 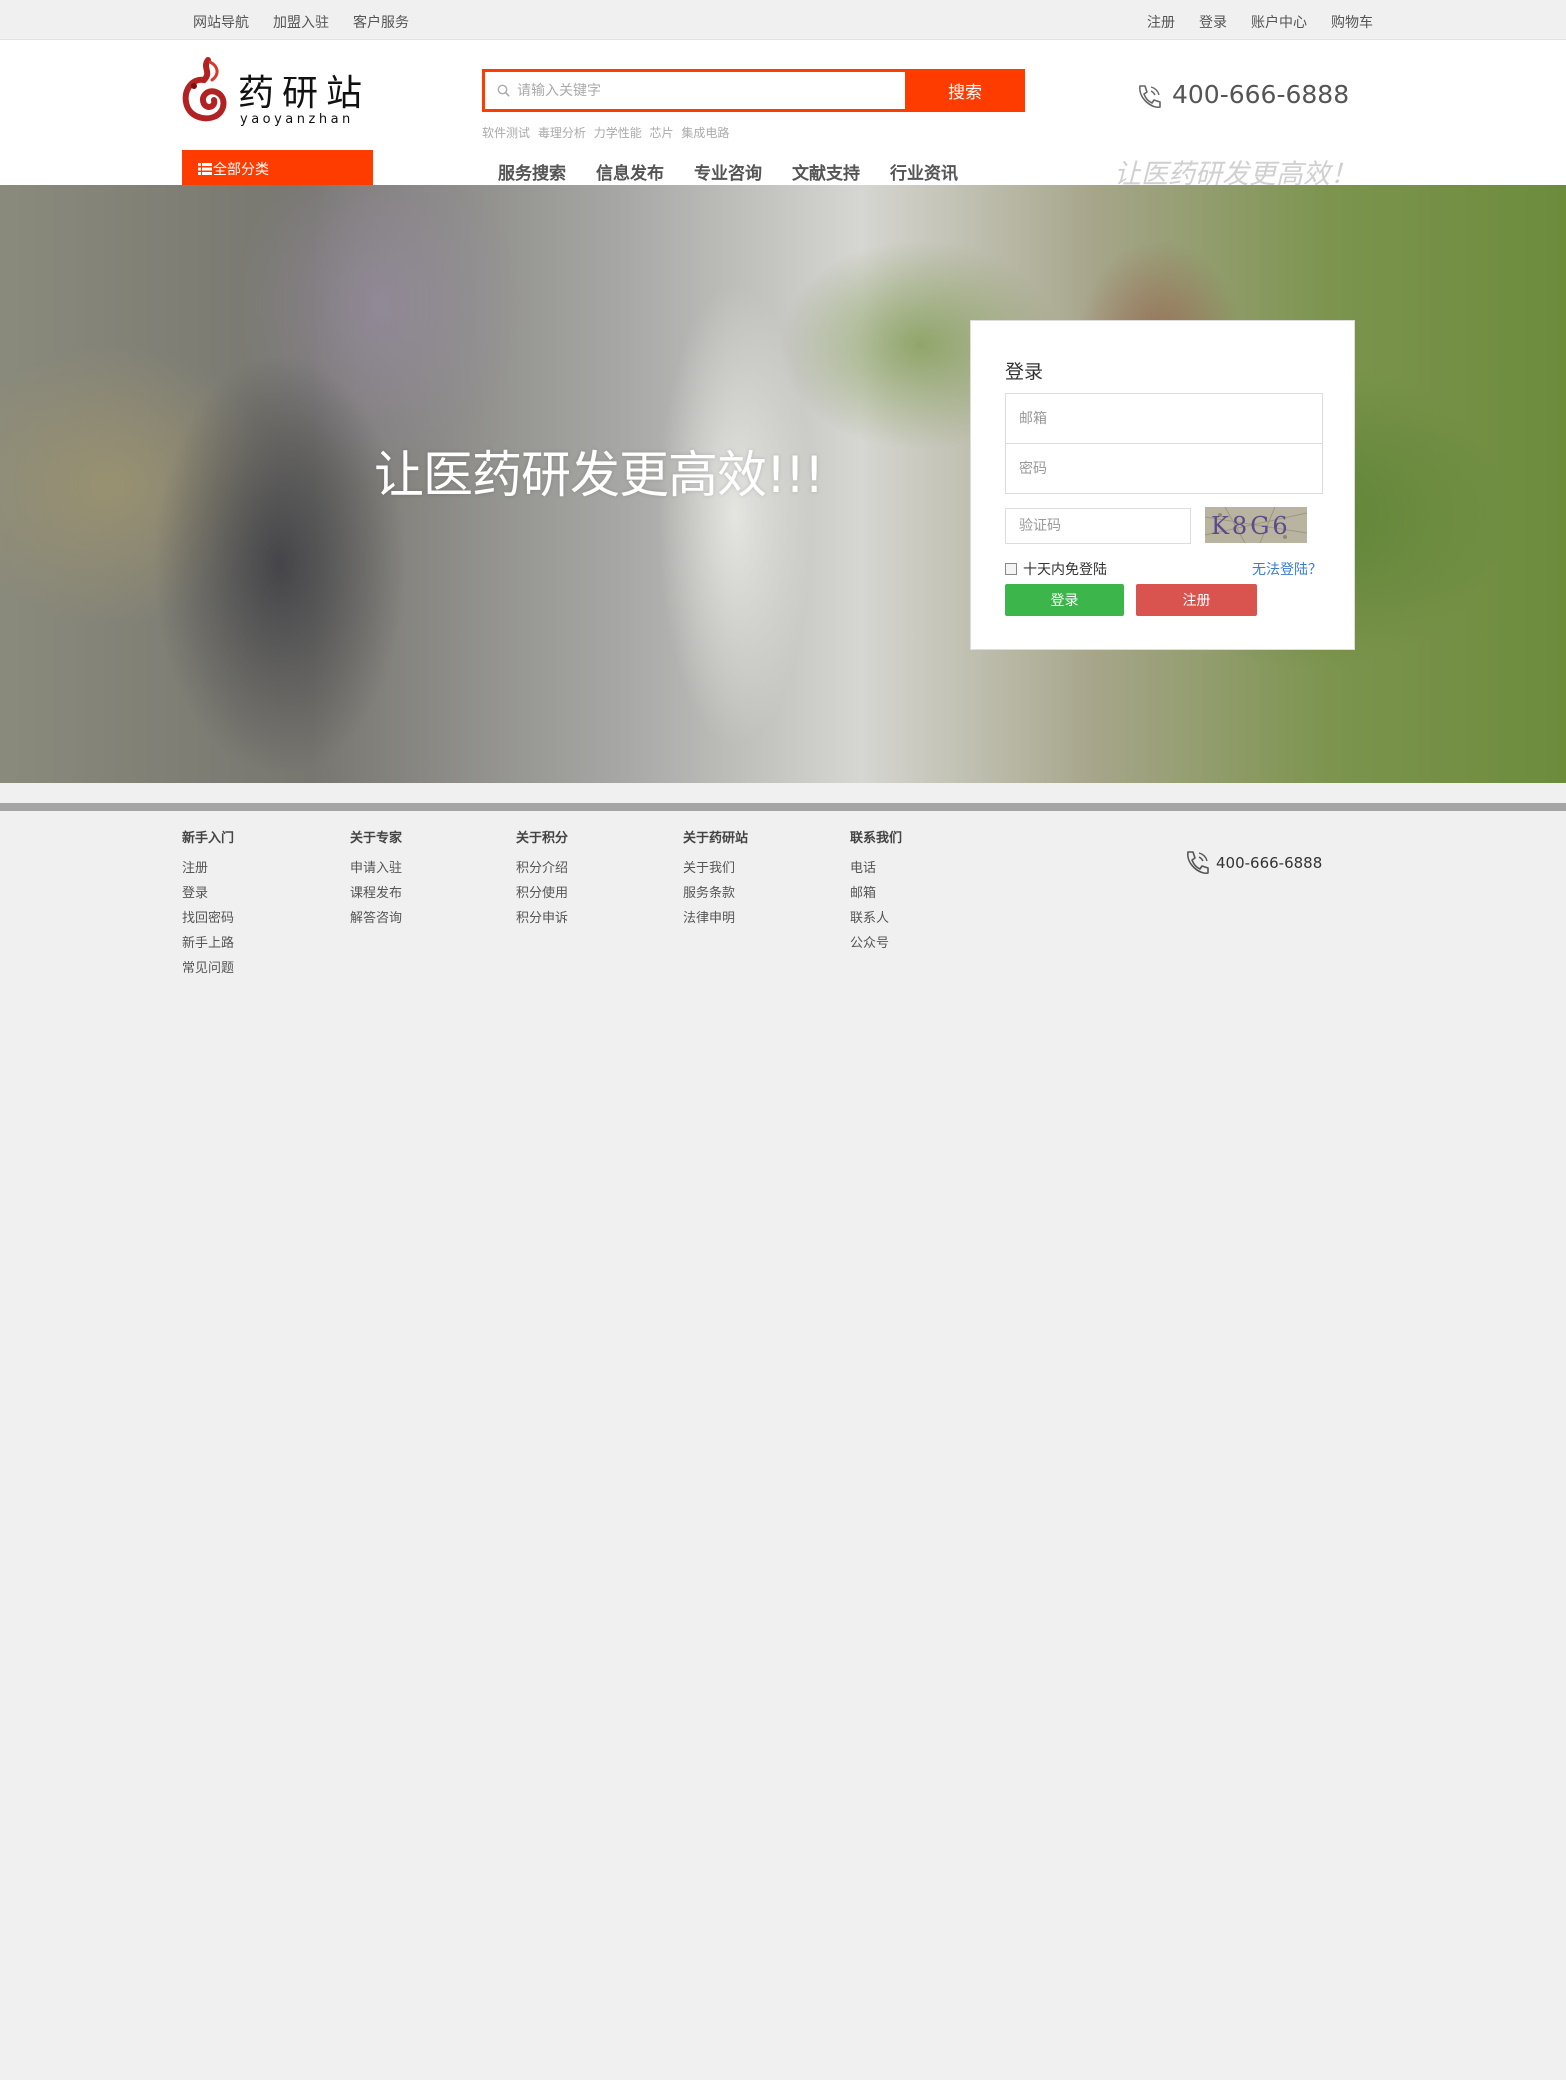 What do you see at coordinates (430, 872) in the screenshot?
I see `footer-link: 申请入驻` at bounding box center [430, 872].